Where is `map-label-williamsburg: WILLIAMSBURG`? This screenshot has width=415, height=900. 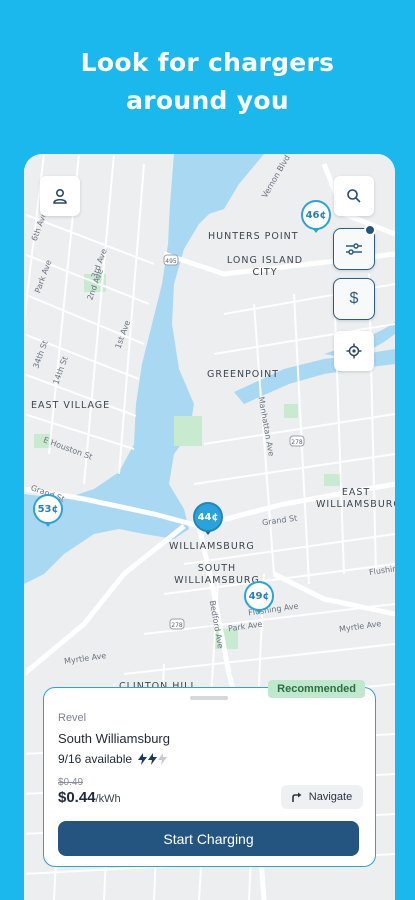 map-label-williamsburg: WILLIAMSBURG is located at coordinates (212, 546).